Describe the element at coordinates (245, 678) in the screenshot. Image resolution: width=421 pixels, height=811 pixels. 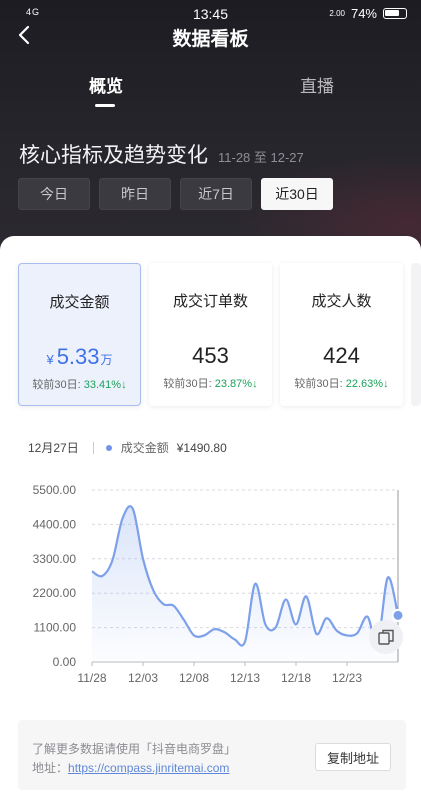
I see `x-tick-label: 12/13` at that location.